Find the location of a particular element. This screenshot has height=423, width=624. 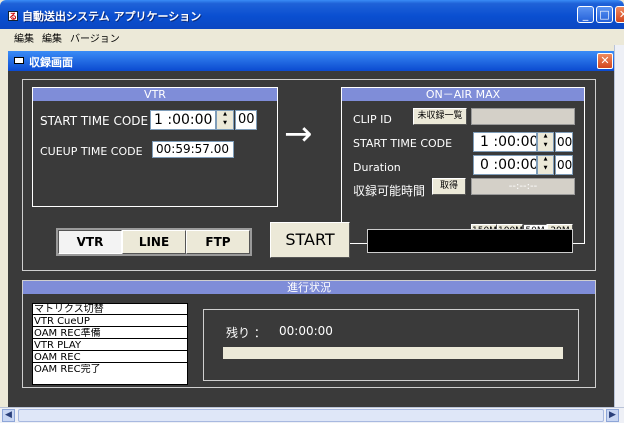

maximize-button: □ is located at coordinates (604, 14).